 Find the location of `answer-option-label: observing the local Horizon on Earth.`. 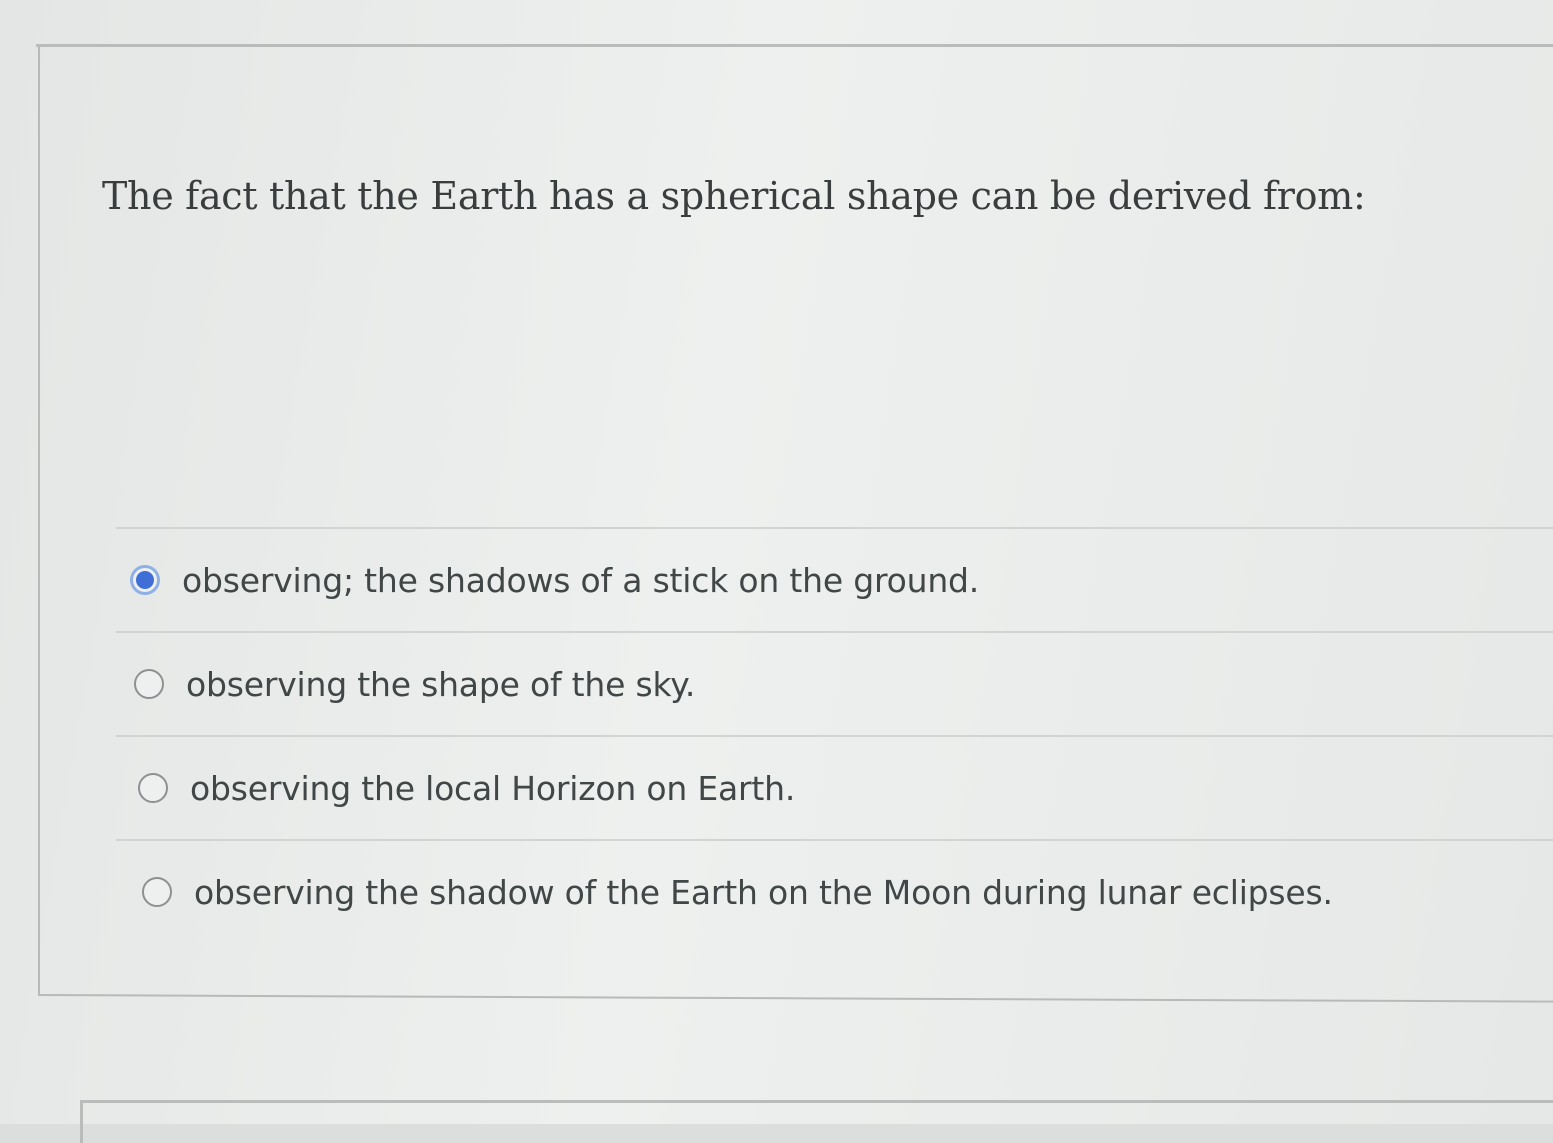

answer-option-label: observing the local Horizon on Earth. is located at coordinates (493, 788).